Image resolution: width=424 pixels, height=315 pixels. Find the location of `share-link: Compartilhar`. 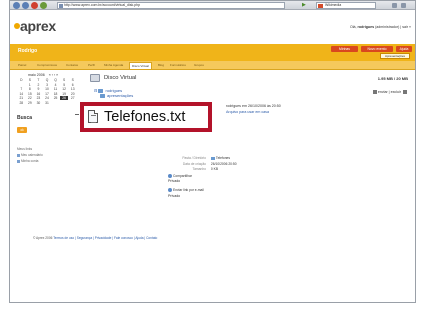

share-link: Compartilhar is located at coordinates (180, 176).